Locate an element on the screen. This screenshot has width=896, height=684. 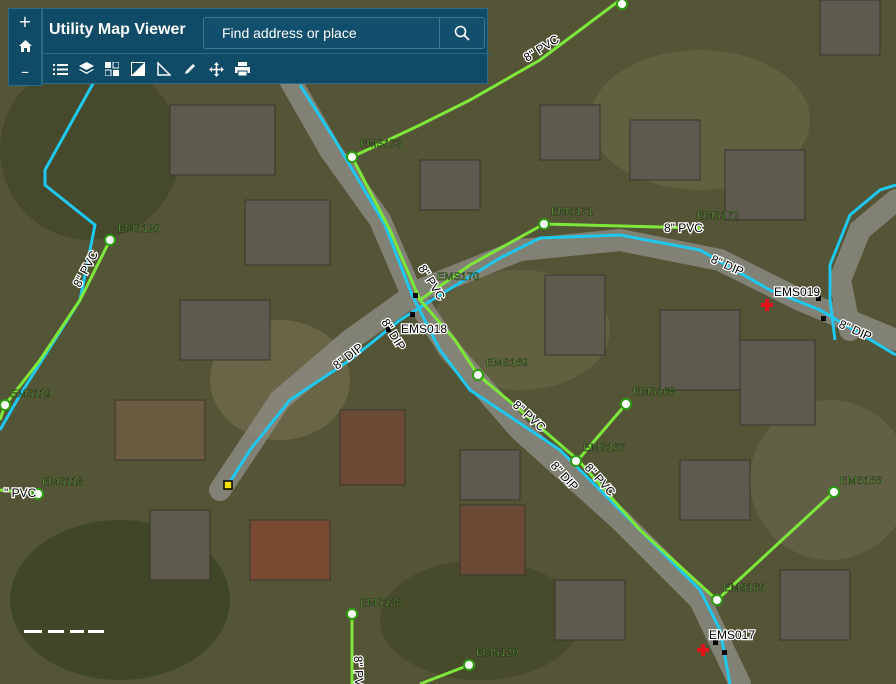
draw-icon is located at coordinates (190, 69).